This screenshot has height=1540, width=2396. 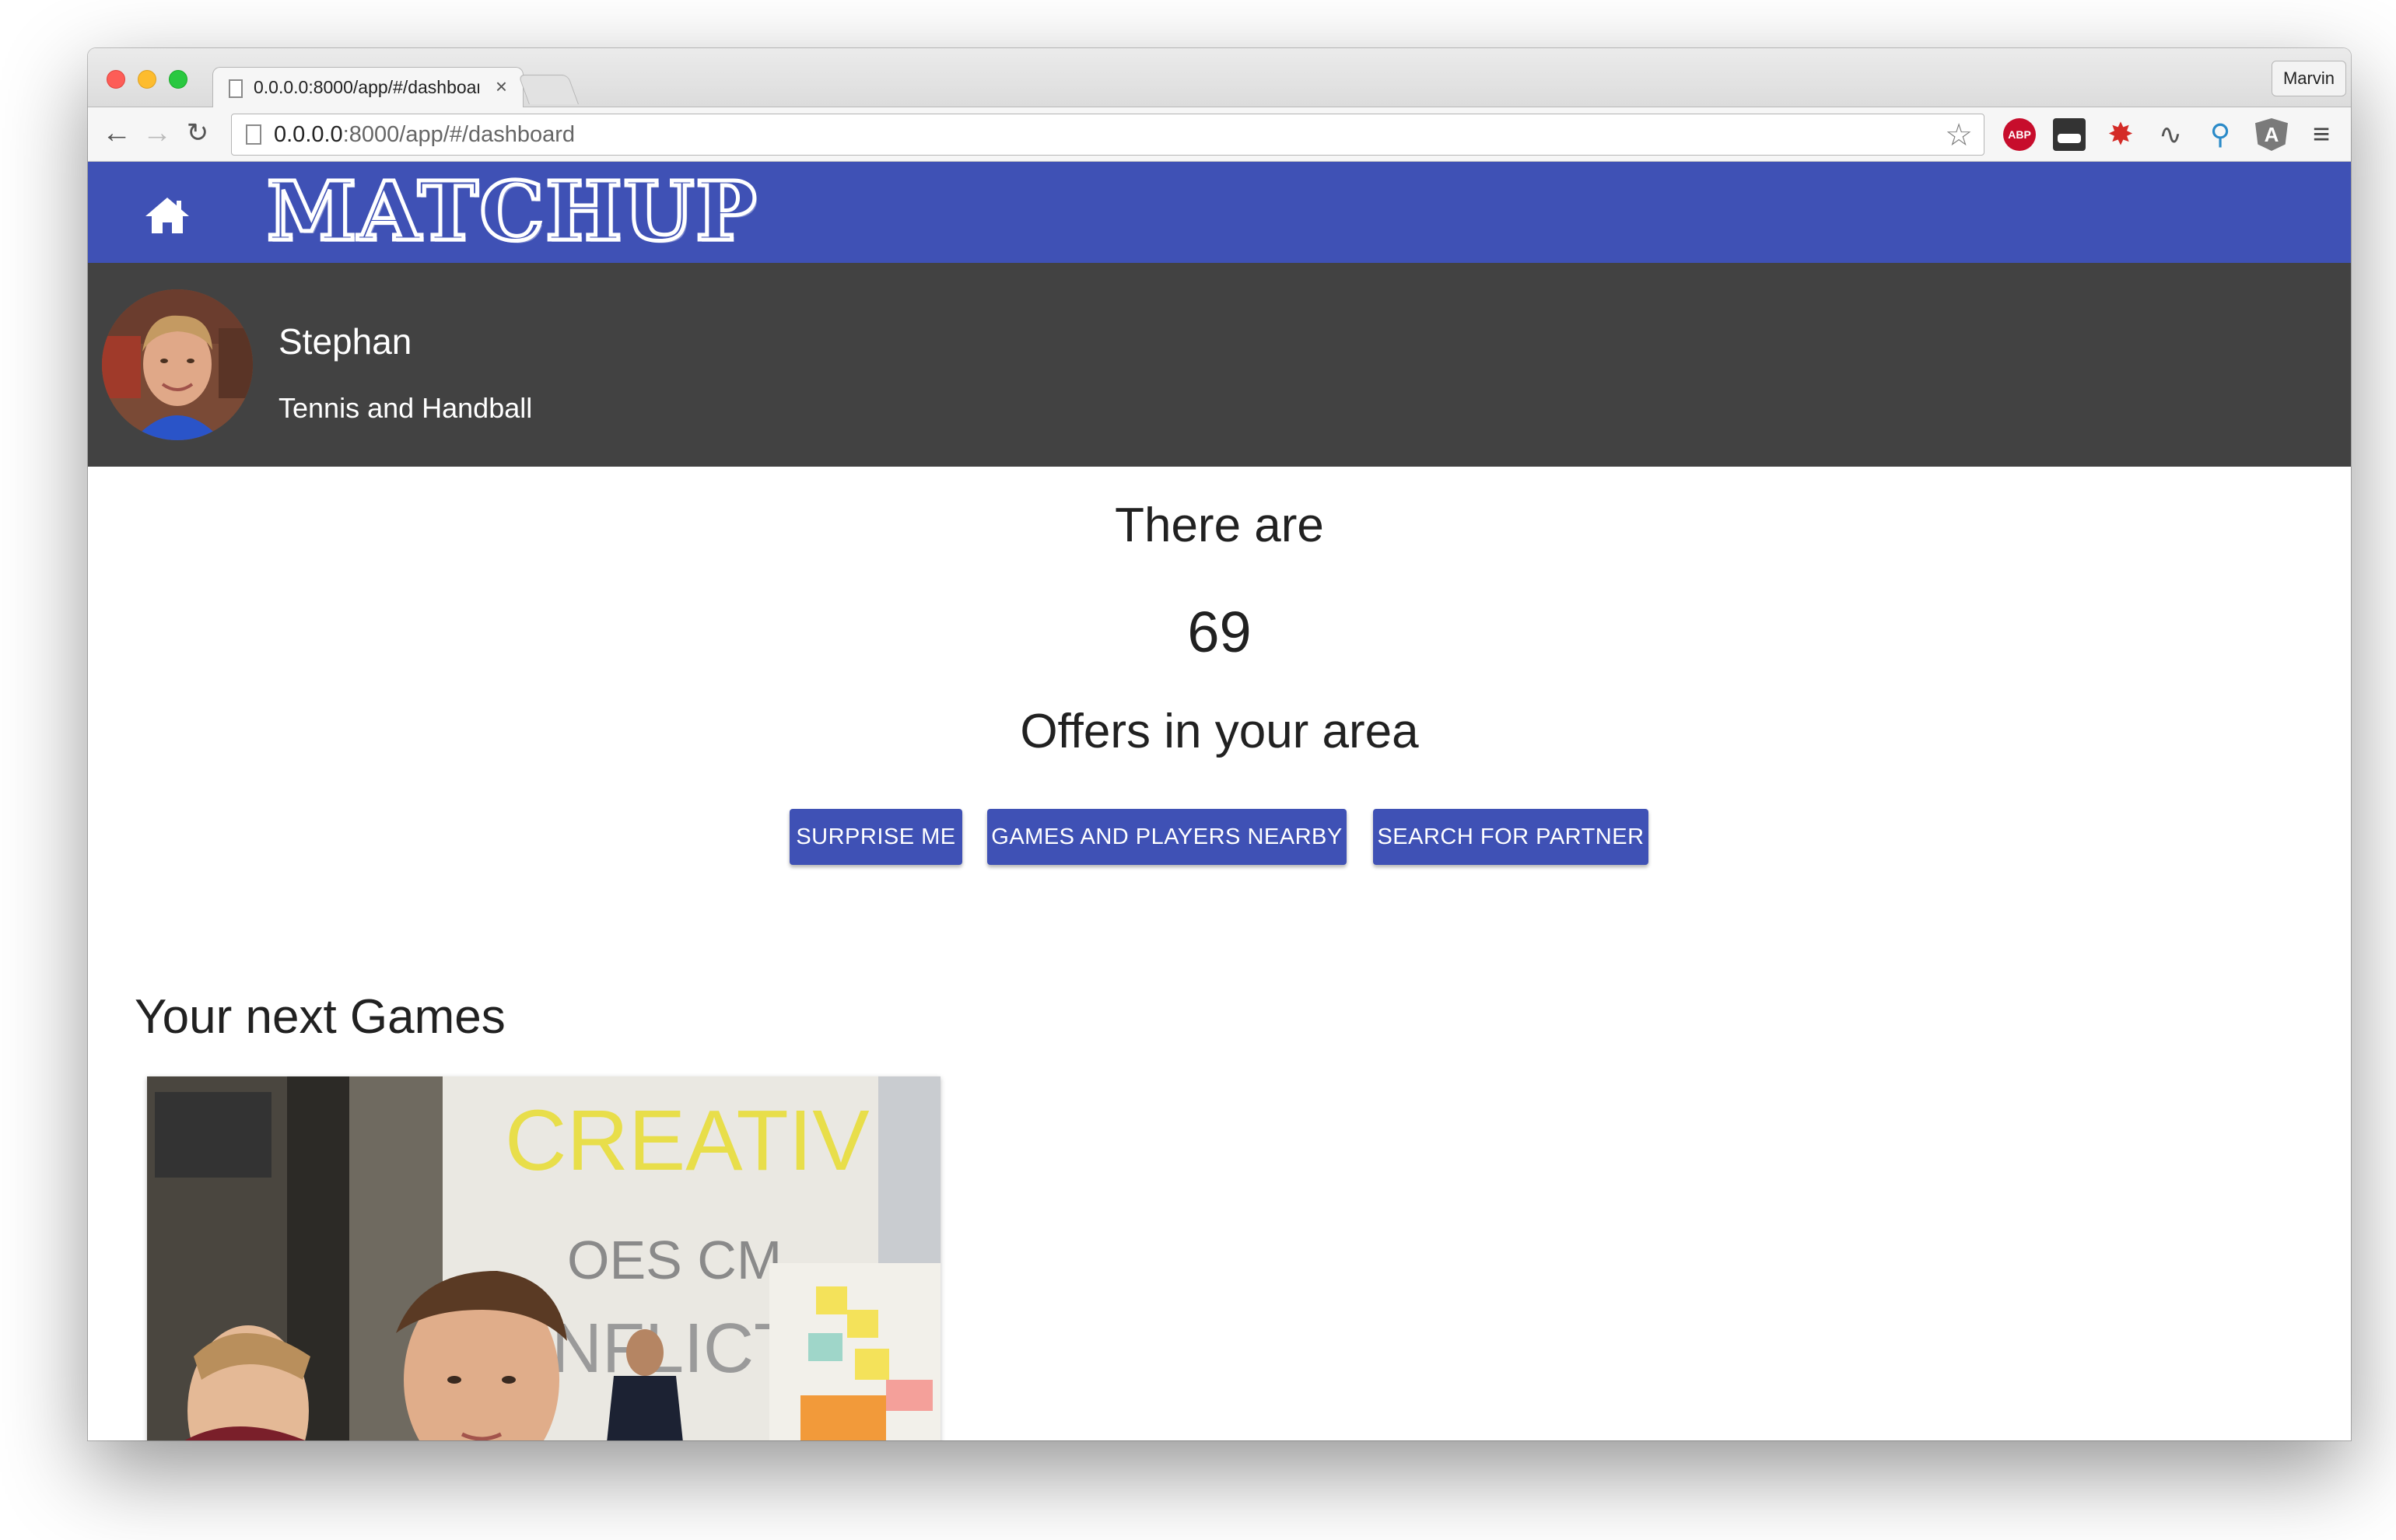 I want to click on network-icon: ⚲, so click(x=2220, y=135).